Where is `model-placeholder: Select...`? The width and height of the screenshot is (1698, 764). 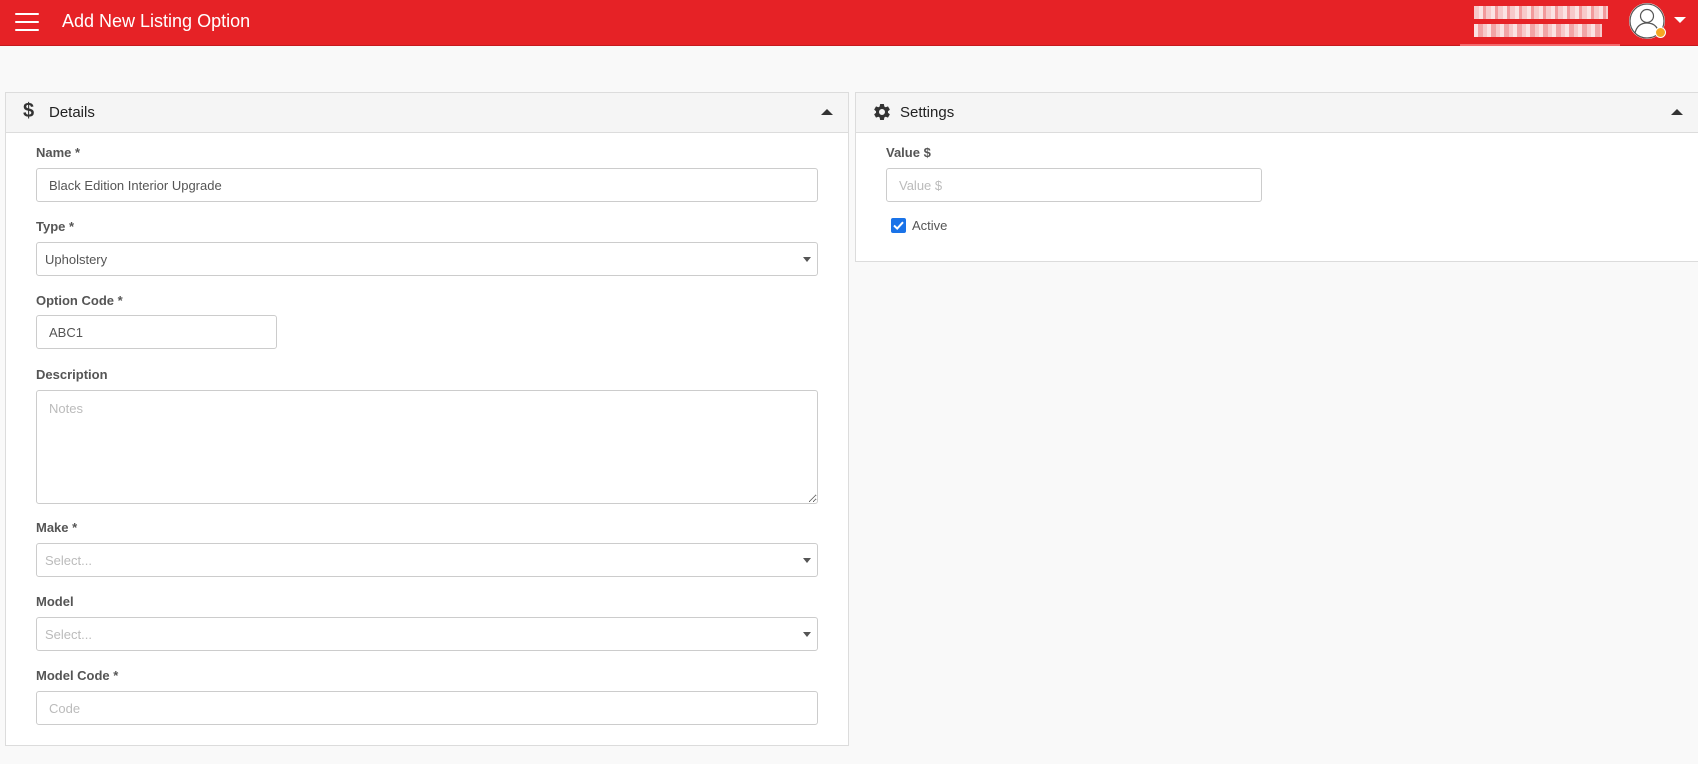 model-placeholder: Select... is located at coordinates (68, 634).